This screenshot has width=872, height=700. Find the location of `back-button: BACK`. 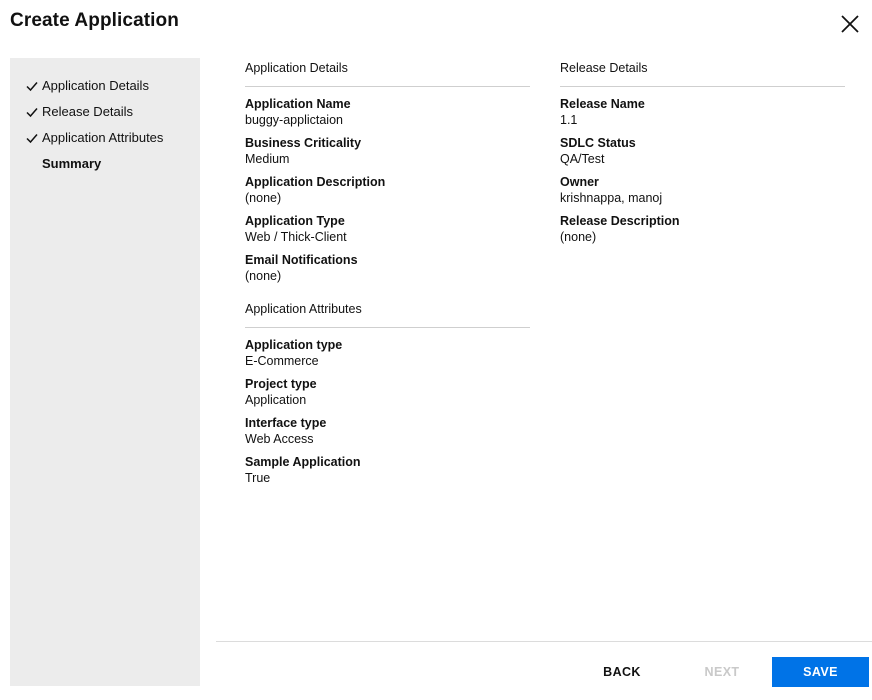

back-button: BACK is located at coordinates (622, 672).